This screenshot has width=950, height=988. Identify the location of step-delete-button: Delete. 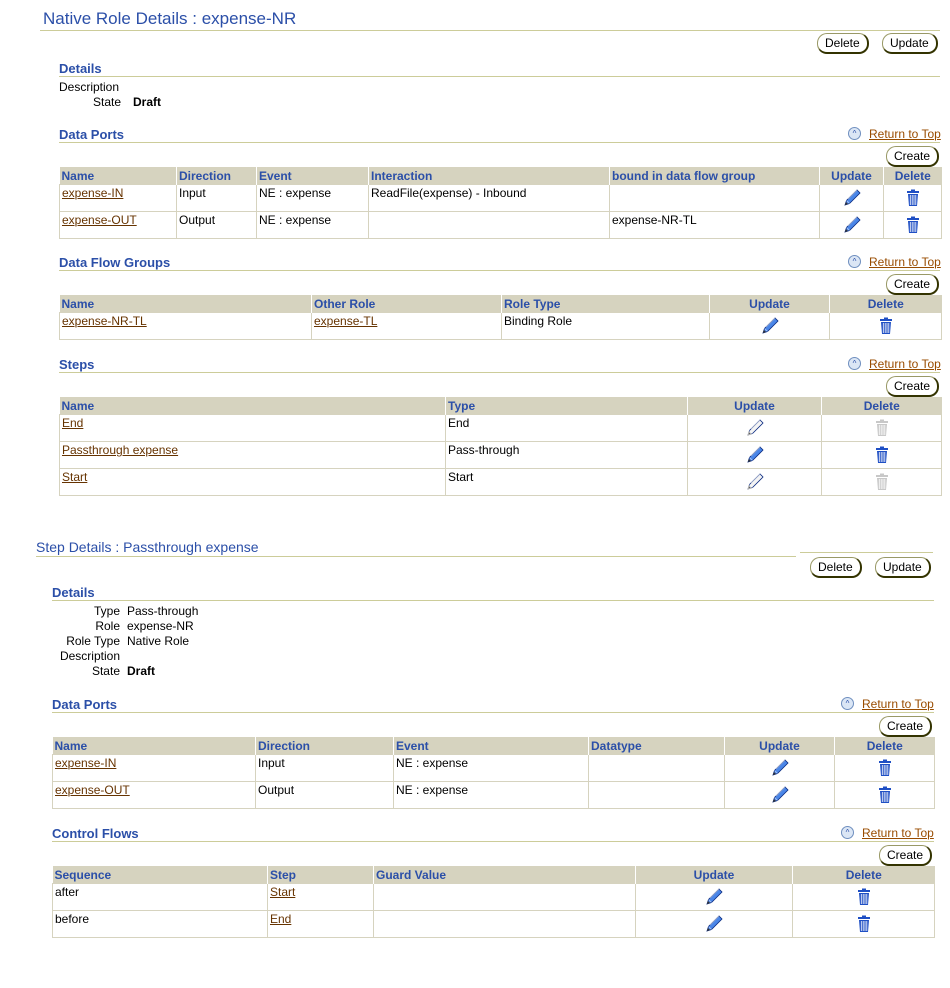
(836, 567).